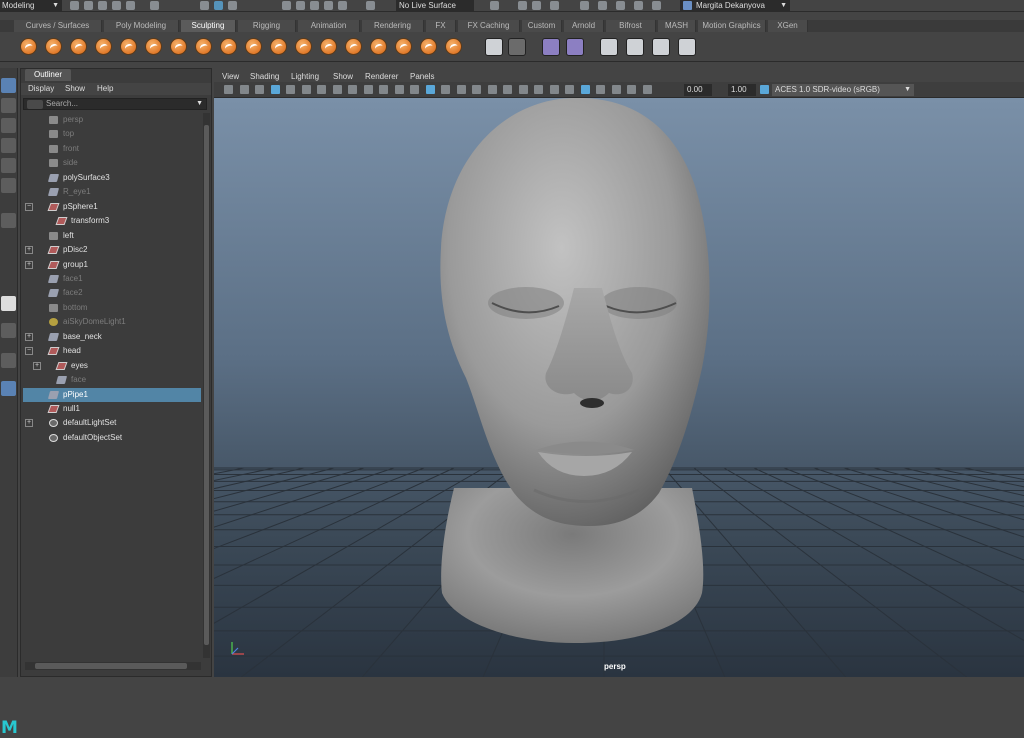 The image size is (1024, 738). What do you see at coordinates (58, 26) in the screenshot?
I see `shelf-tab-curves-surfaces: Curves / Surfaces` at bounding box center [58, 26].